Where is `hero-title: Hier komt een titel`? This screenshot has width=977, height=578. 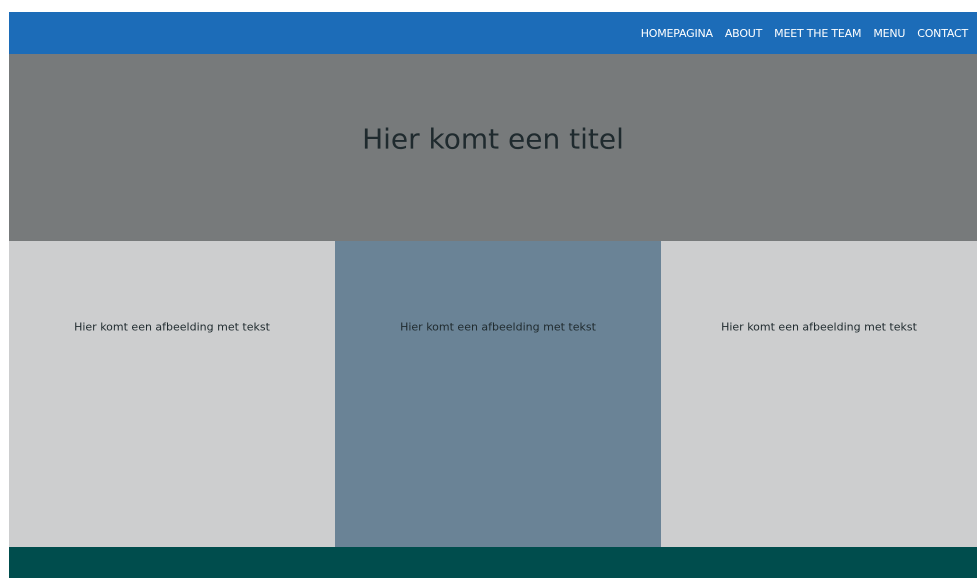
hero-title: Hier komt een titel is located at coordinates (493, 139).